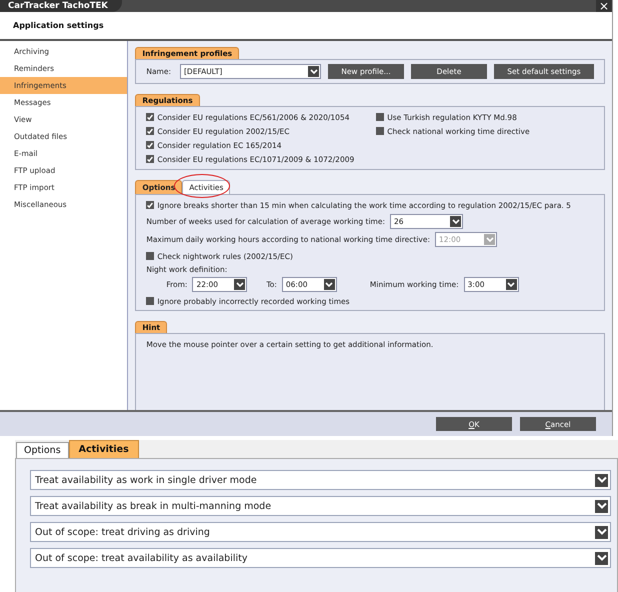 This screenshot has height=592, width=618. Describe the element at coordinates (58, 25) in the screenshot. I see `dialog-heading: Application settings` at that location.